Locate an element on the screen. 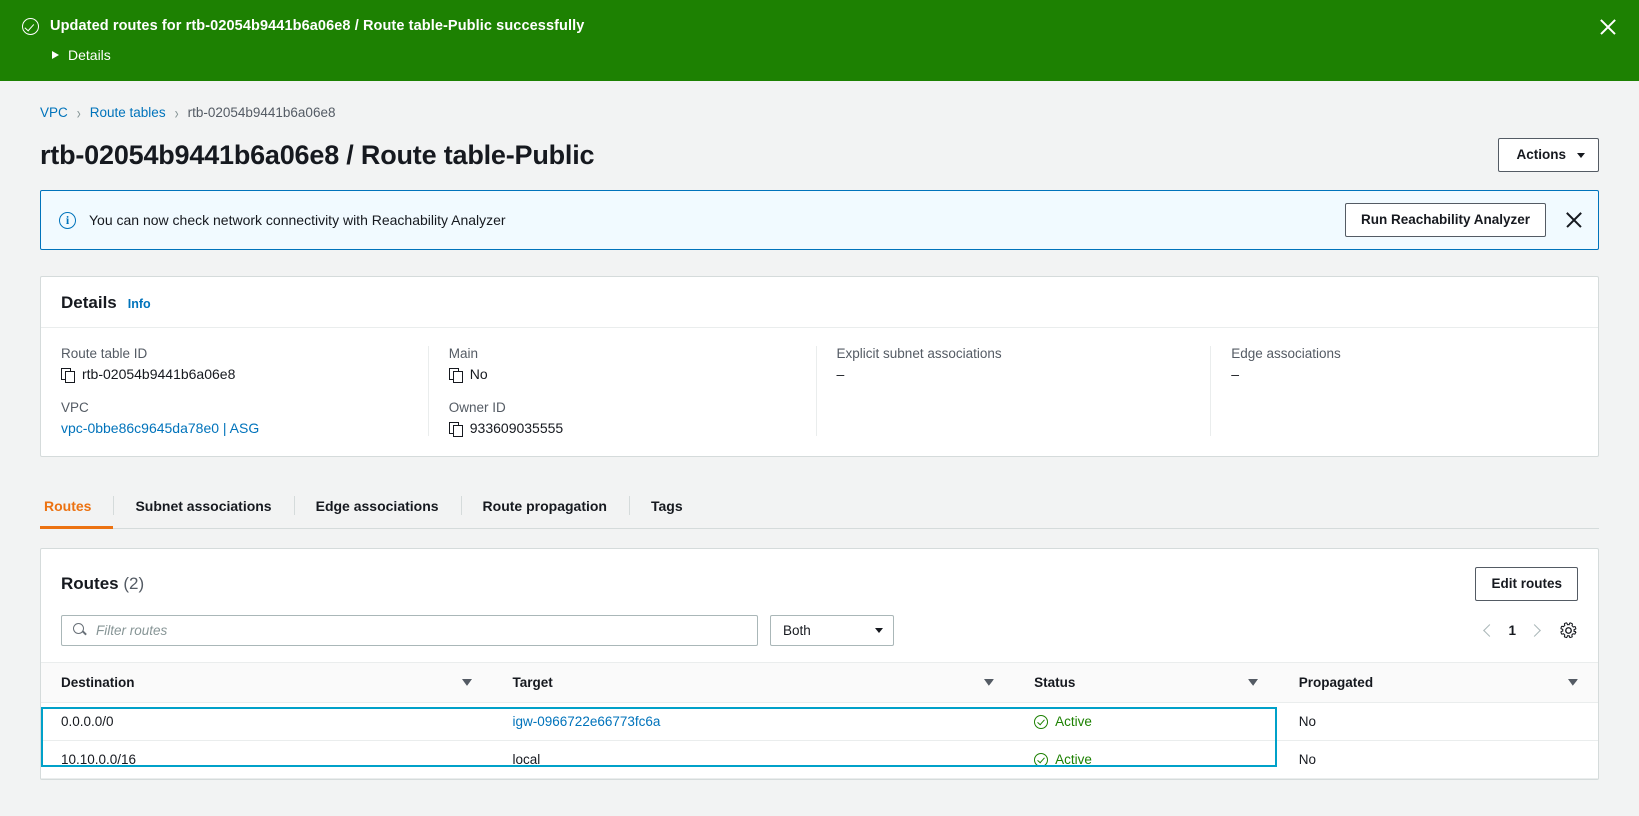 This screenshot has width=1639, height=816. routes-title-text: Routes is located at coordinates (90, 583).